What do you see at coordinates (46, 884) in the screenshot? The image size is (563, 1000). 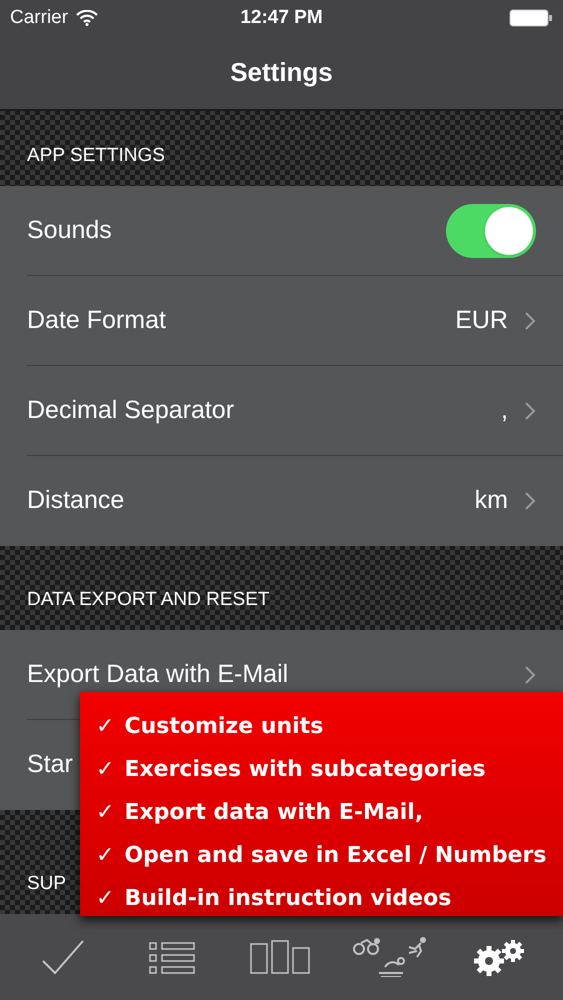 I see `section-header: SUP` at bounding box center [46, 884].